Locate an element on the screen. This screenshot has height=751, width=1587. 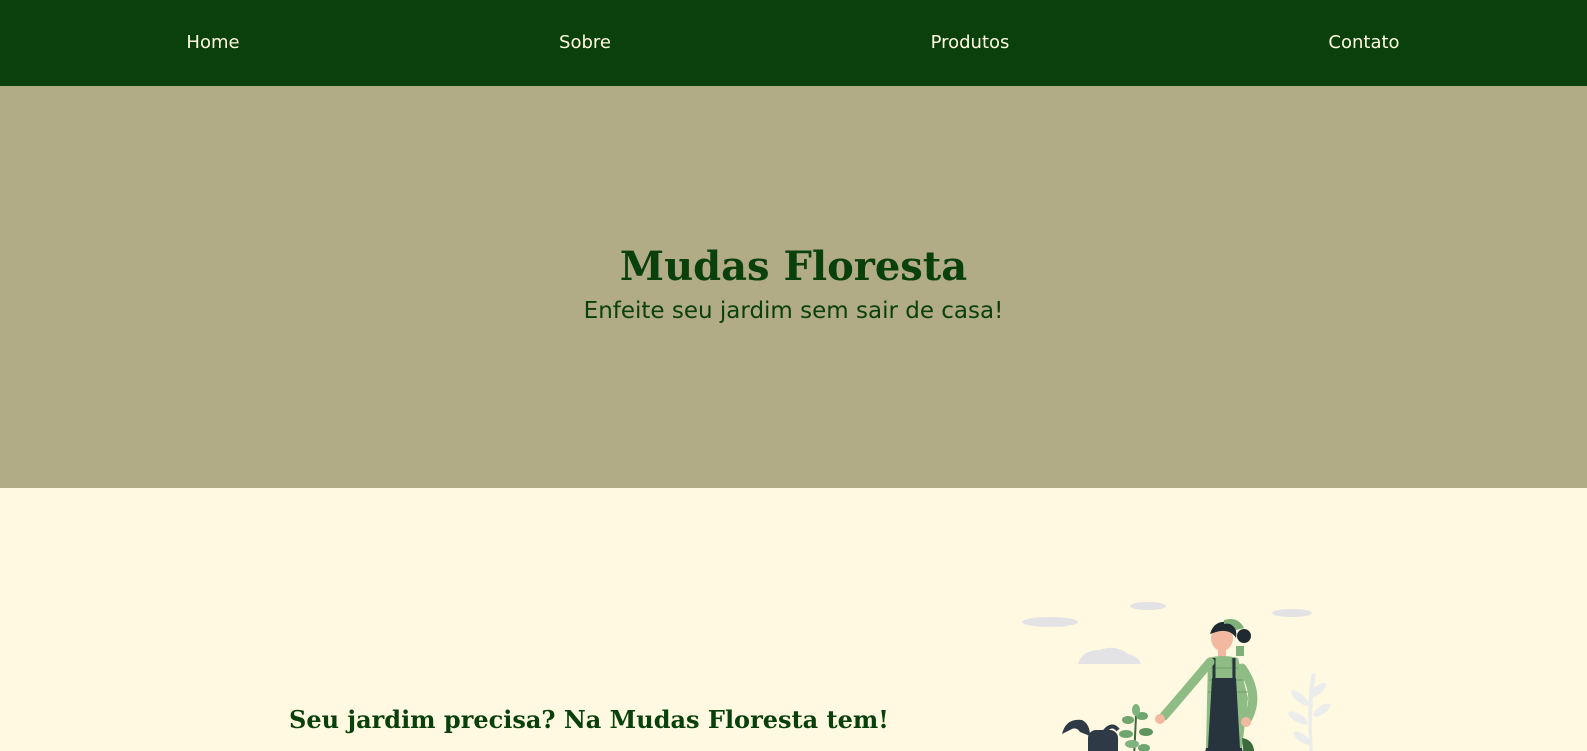
gardener-illustration-icon is located at coordinates (1176, 676).